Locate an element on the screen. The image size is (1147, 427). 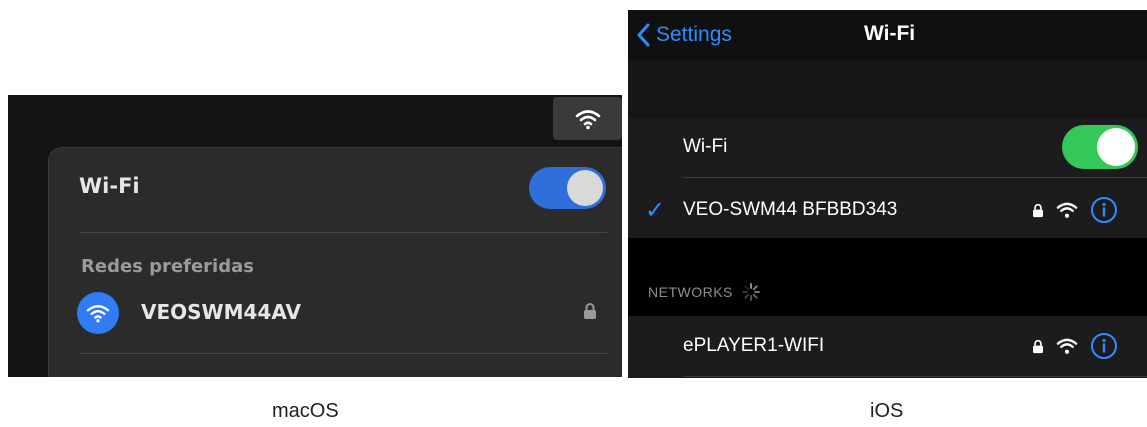
ios-caption: iOS is located at coordinates (887, 411).